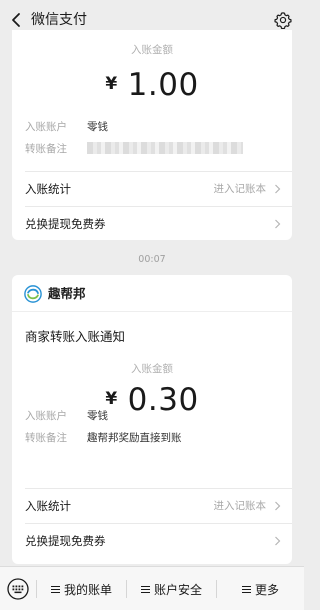 The image size is (320, 610). I want to click on remark-line: 转账备注 趣帮邦奖励直接到账, so click(103, 438).